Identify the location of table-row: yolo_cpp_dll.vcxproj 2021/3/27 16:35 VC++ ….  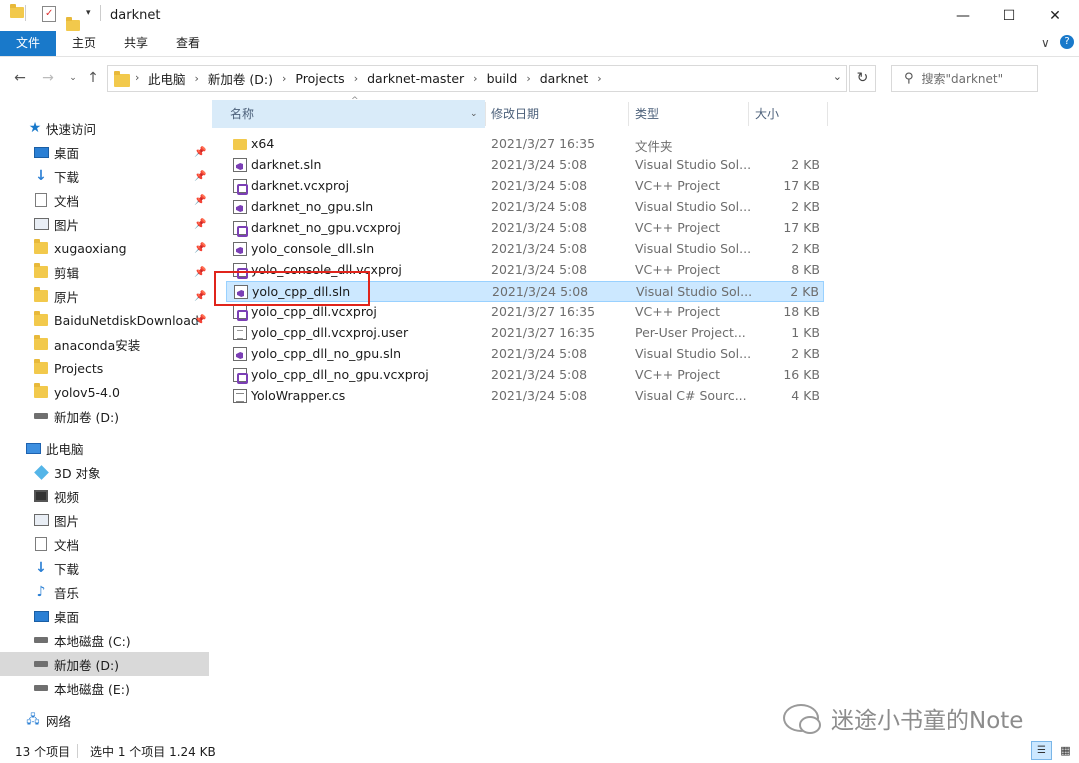
(525, 312).